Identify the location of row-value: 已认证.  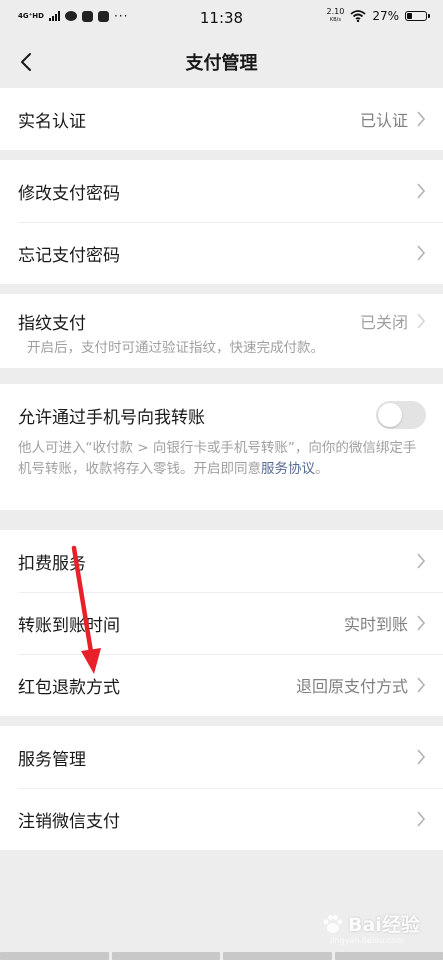
(383, 120).